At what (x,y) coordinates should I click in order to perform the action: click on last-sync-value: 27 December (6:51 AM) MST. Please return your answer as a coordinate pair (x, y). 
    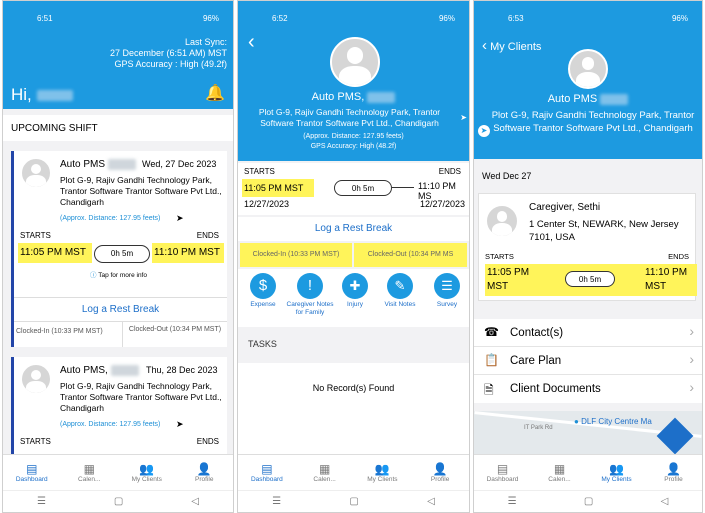
    Looking at the image, I should click on (168, 53).